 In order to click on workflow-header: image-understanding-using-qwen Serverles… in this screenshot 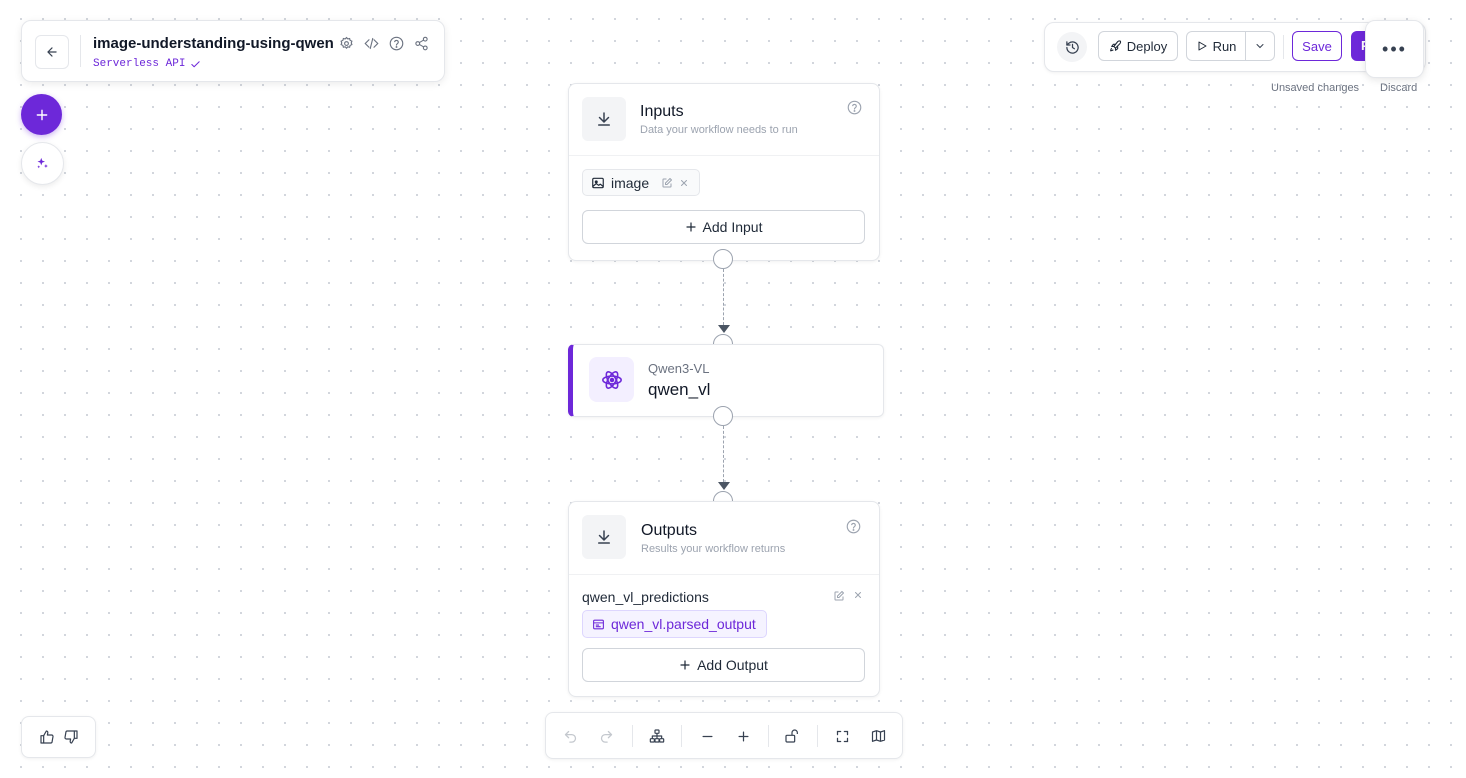, I will do `click(233, 51)`.